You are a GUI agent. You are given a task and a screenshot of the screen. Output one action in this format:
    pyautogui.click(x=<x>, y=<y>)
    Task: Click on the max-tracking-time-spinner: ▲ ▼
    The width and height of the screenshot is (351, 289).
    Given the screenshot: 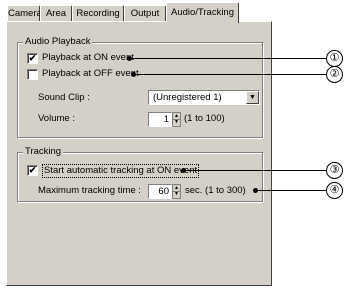 What is the action you would take?
    pyautogui.click(x=176, y=191)
    